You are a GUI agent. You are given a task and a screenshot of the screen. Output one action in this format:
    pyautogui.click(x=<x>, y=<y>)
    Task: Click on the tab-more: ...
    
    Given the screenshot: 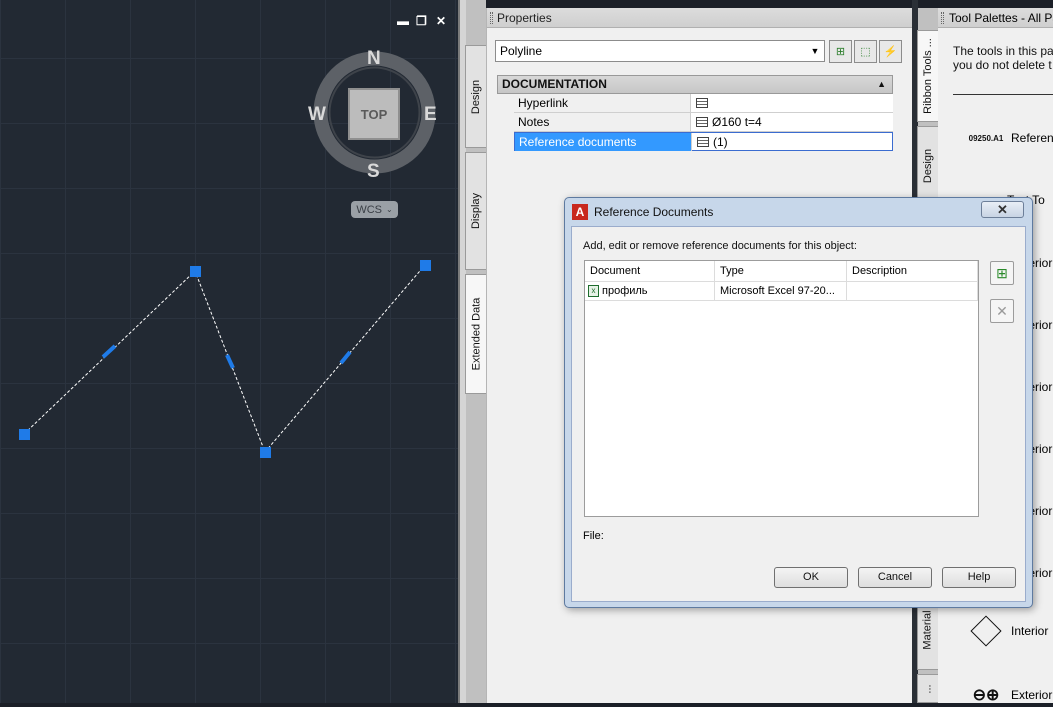 What is the action you would take?
    pyautogui.click(x=928, y=688)
    